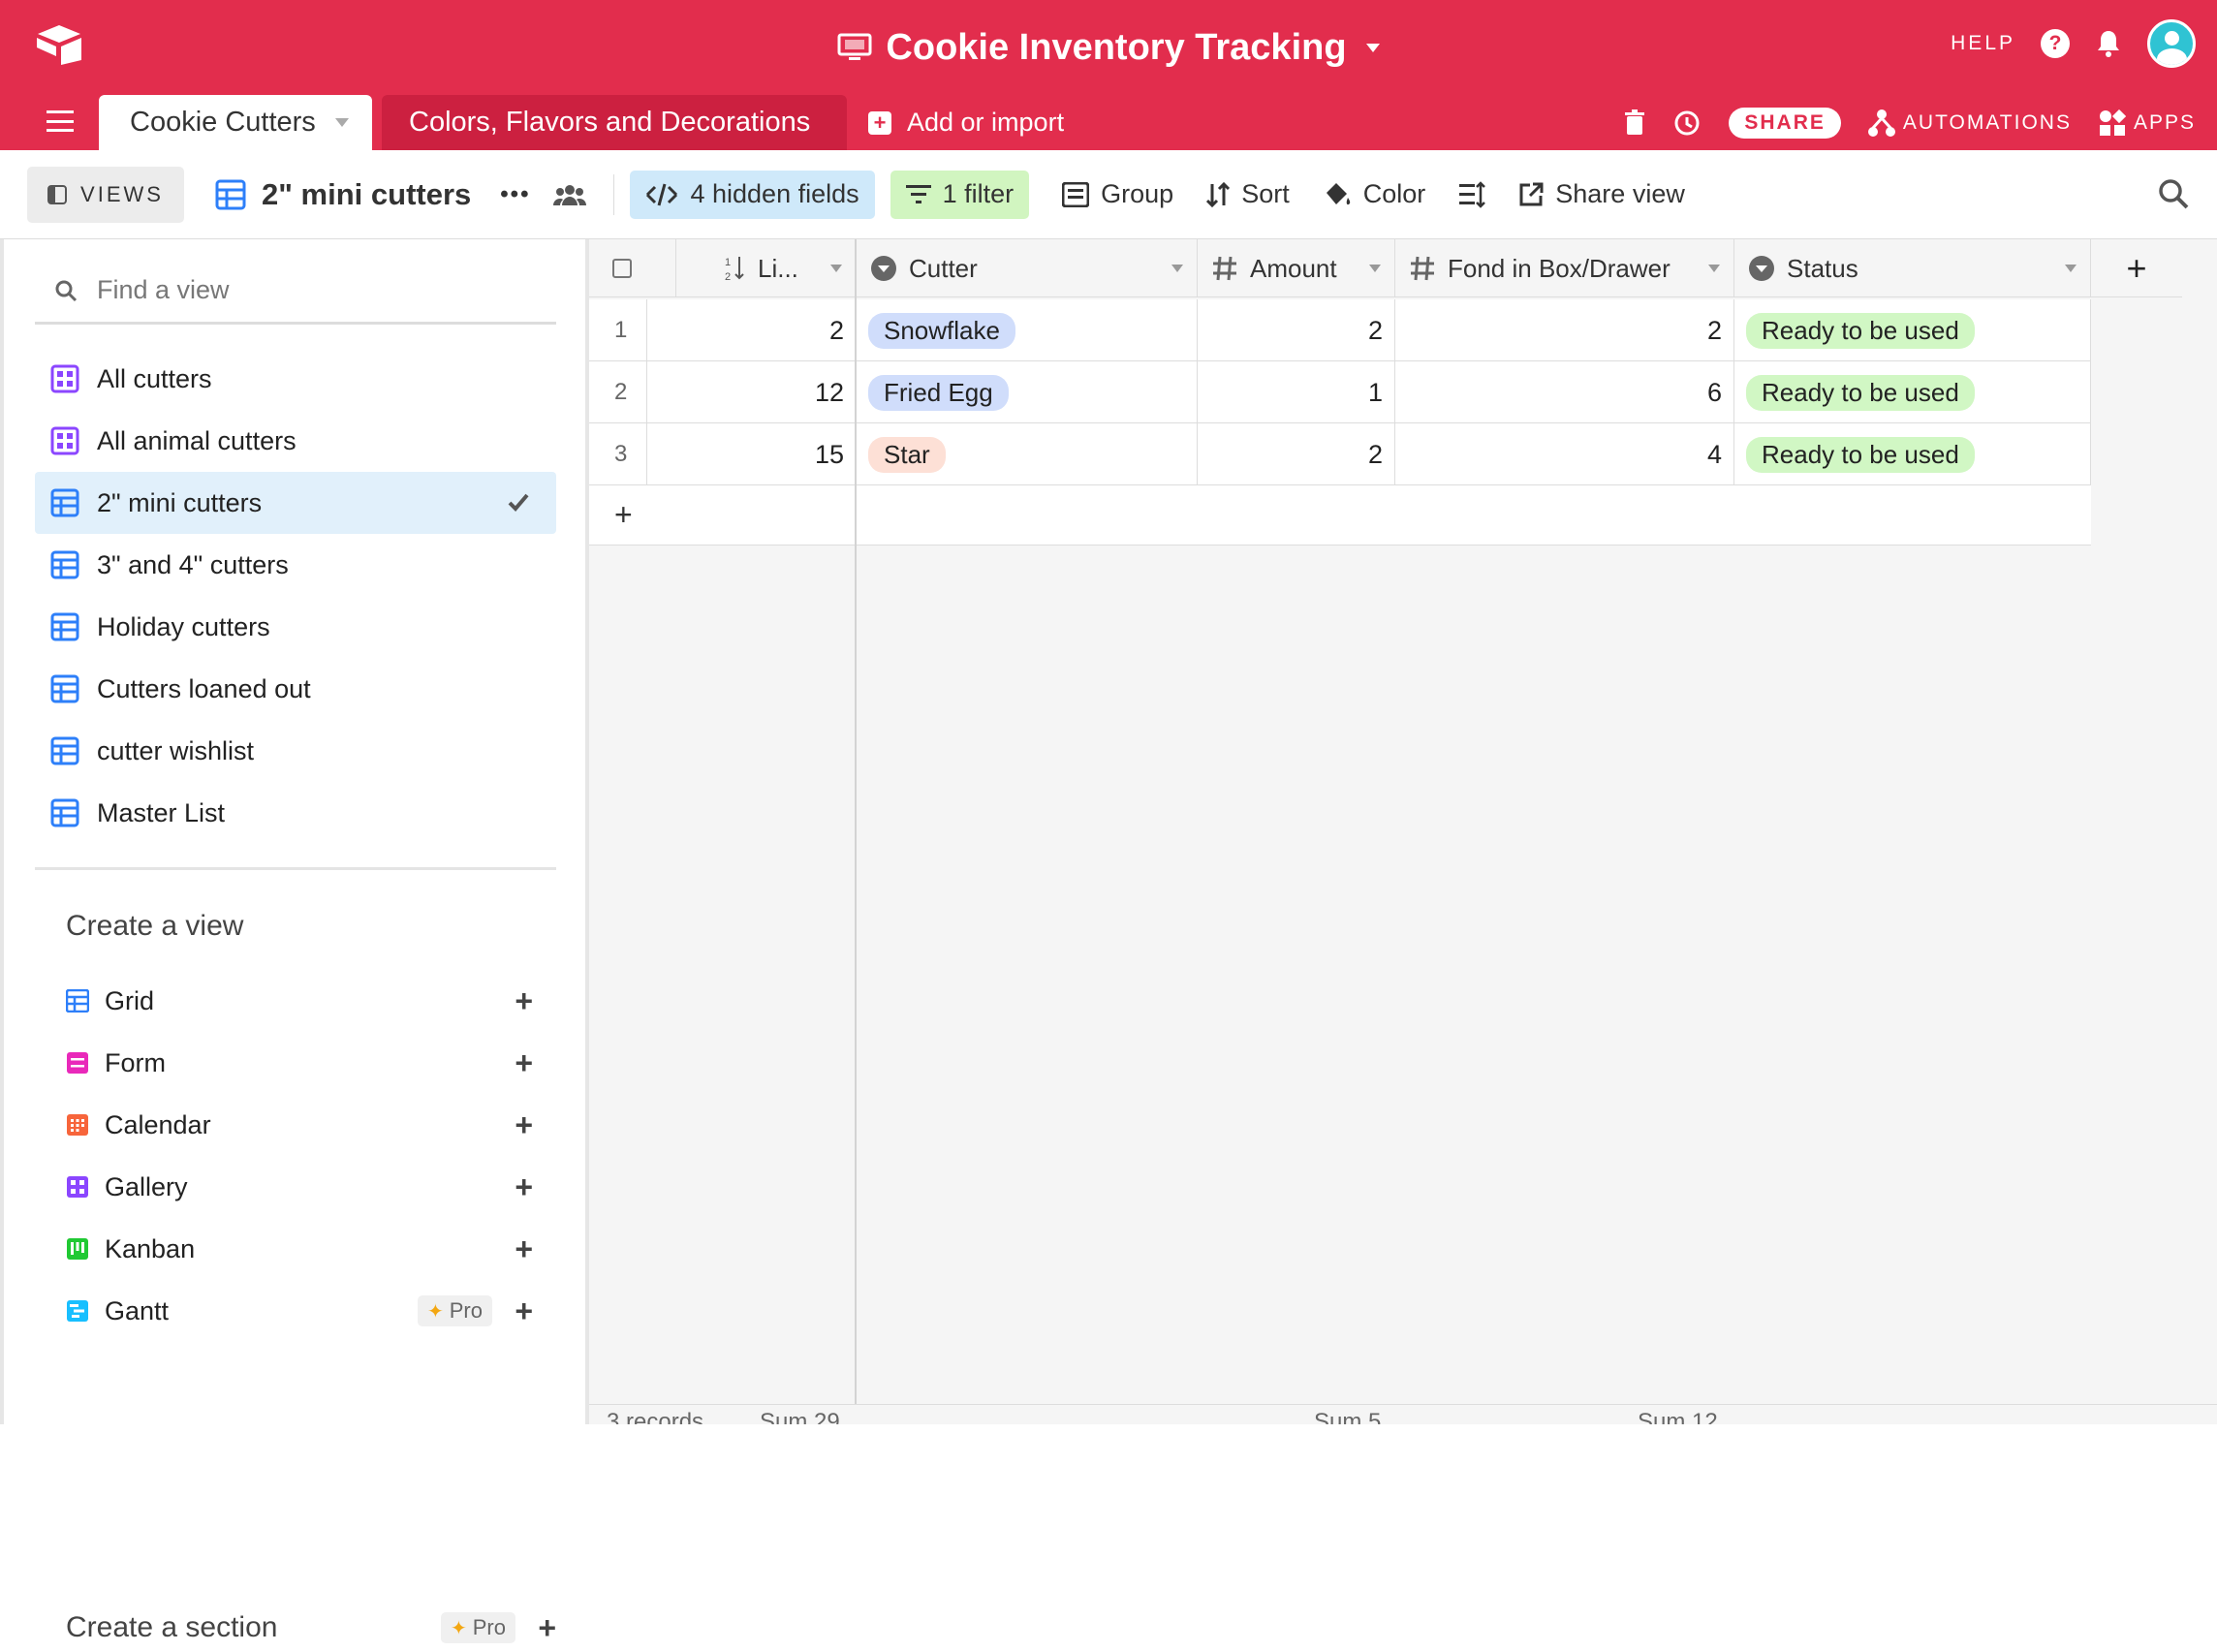  Describe the element at coordinates (1027, 330) in the screenshot. I see `cell-cutter: Snowflake` at that location.